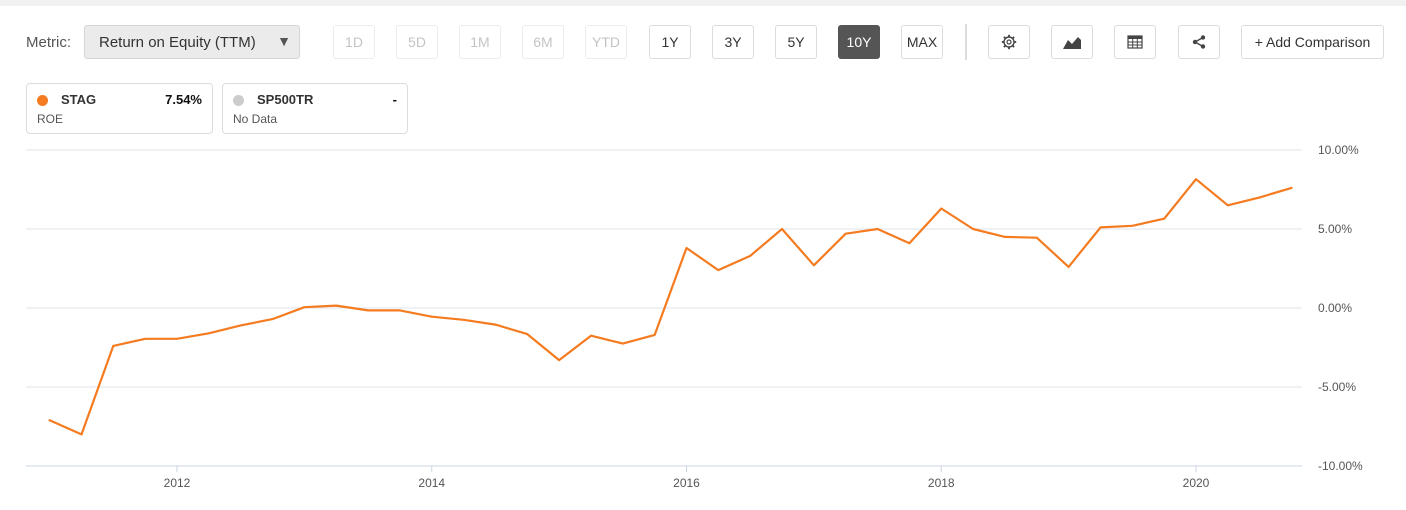  What do you see at coordinates (703, 3) in the screenshot?
I see `top-strip` at bounding box center [703, 3].